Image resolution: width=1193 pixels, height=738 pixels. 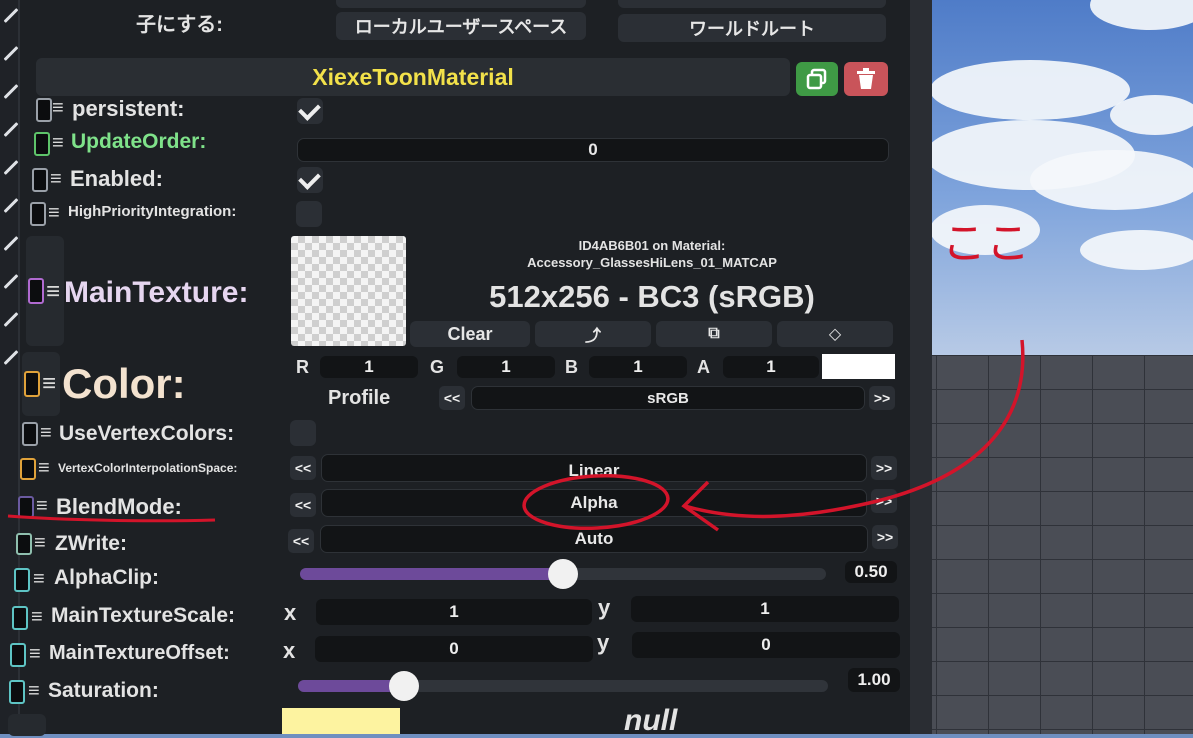 What do you see at coordinates (854, 429) in the screenshot?
I see `arrow-line` at bounding box center [854, 429].